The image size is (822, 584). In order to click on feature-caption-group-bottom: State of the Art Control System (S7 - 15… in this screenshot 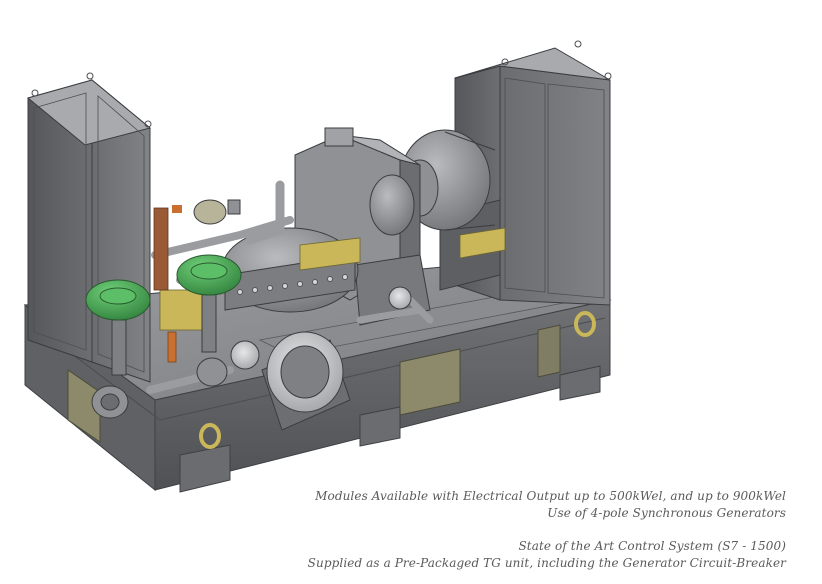, I will do `click(547, 555)`.